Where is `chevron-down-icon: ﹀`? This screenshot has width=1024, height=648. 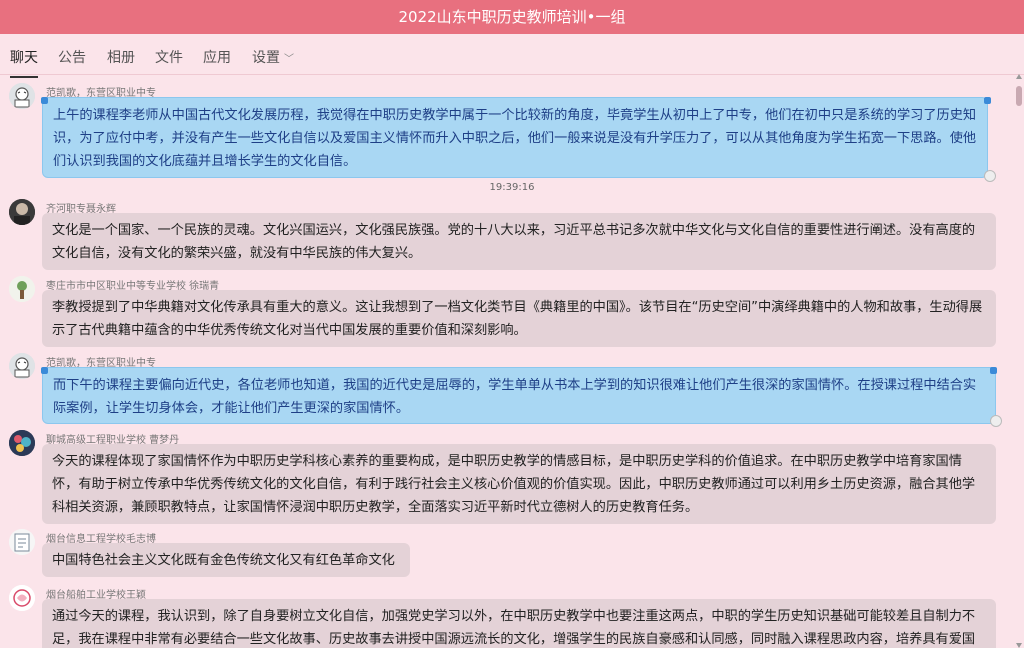
chevron-down-icon: ﹀ is located at coordinates (289, 59).